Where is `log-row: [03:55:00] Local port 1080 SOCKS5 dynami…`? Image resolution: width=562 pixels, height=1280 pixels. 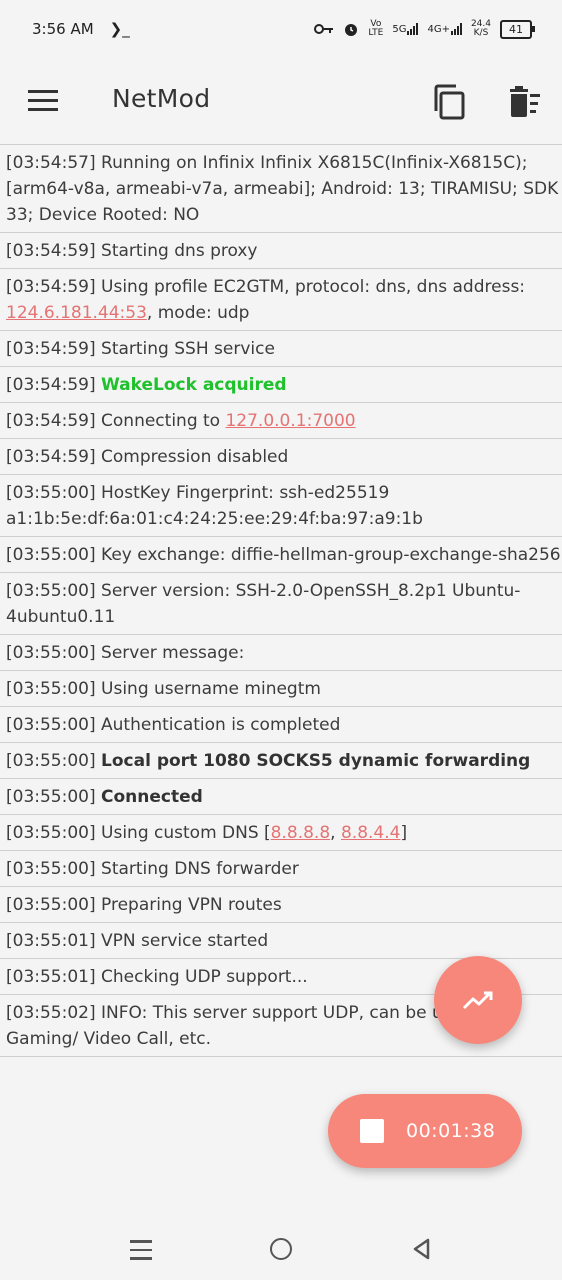
log-row: [03:55:00] Local port 1080 SOCKS5 dynami… is located at coordinates (281, 761).